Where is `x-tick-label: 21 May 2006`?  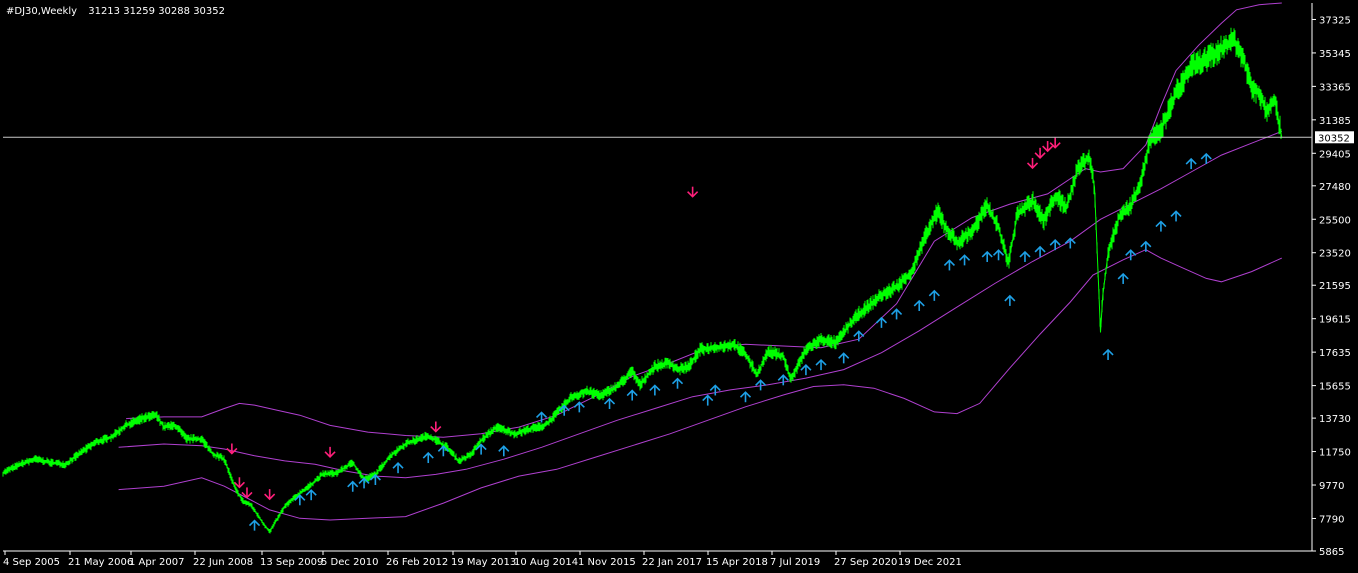 x-tick-label: 21 May 2006 is located at coordinates (100, 562).